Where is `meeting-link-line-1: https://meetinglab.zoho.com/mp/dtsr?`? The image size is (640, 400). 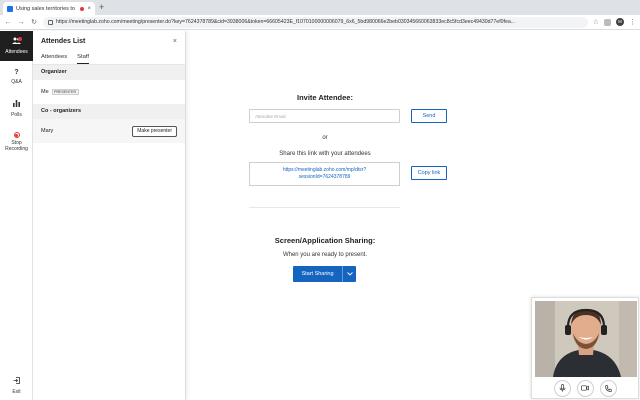
meeting-link-line-1: https://meetinglab.zoho.com/mp/dtsr? is located at coordinates (324, 170).